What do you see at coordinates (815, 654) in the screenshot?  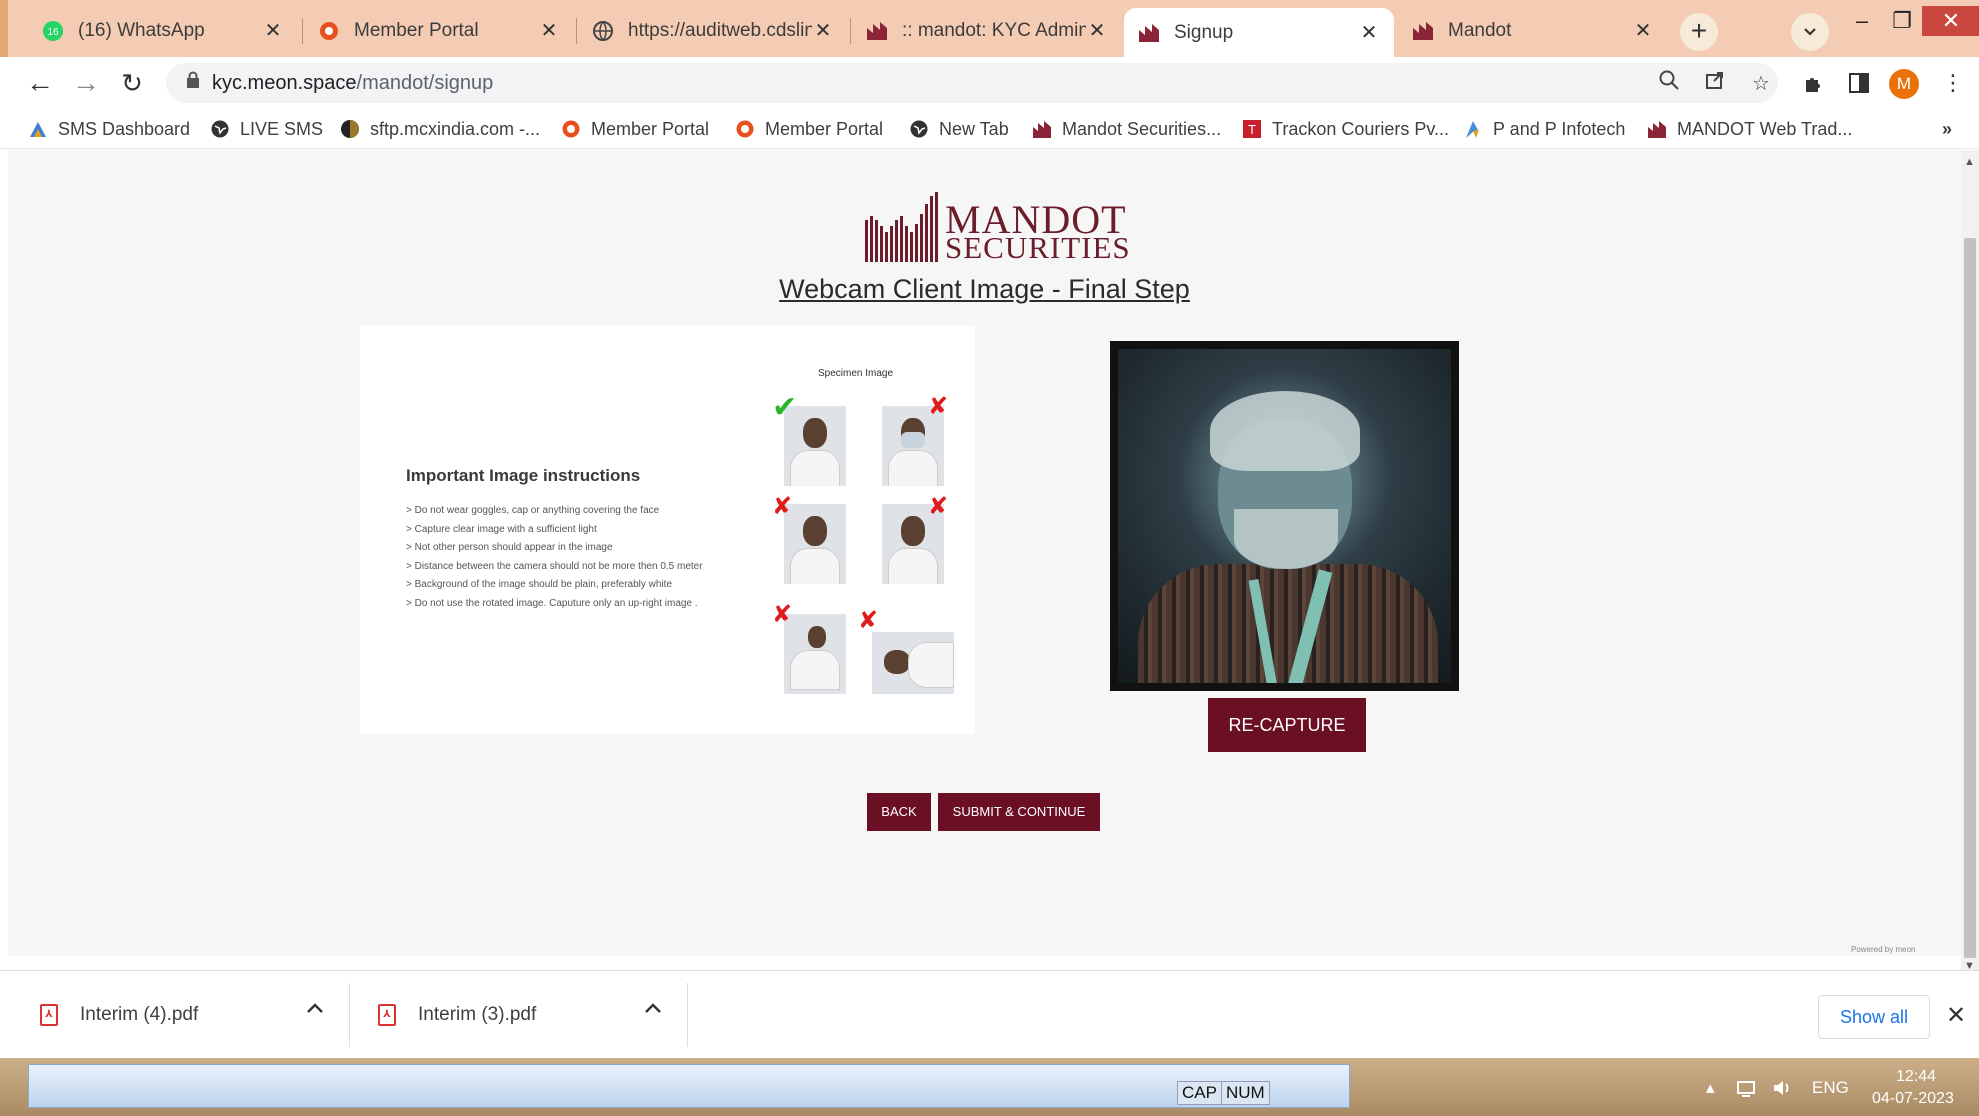 I see `specimen-photo-far` at bounding box center [815, 654].